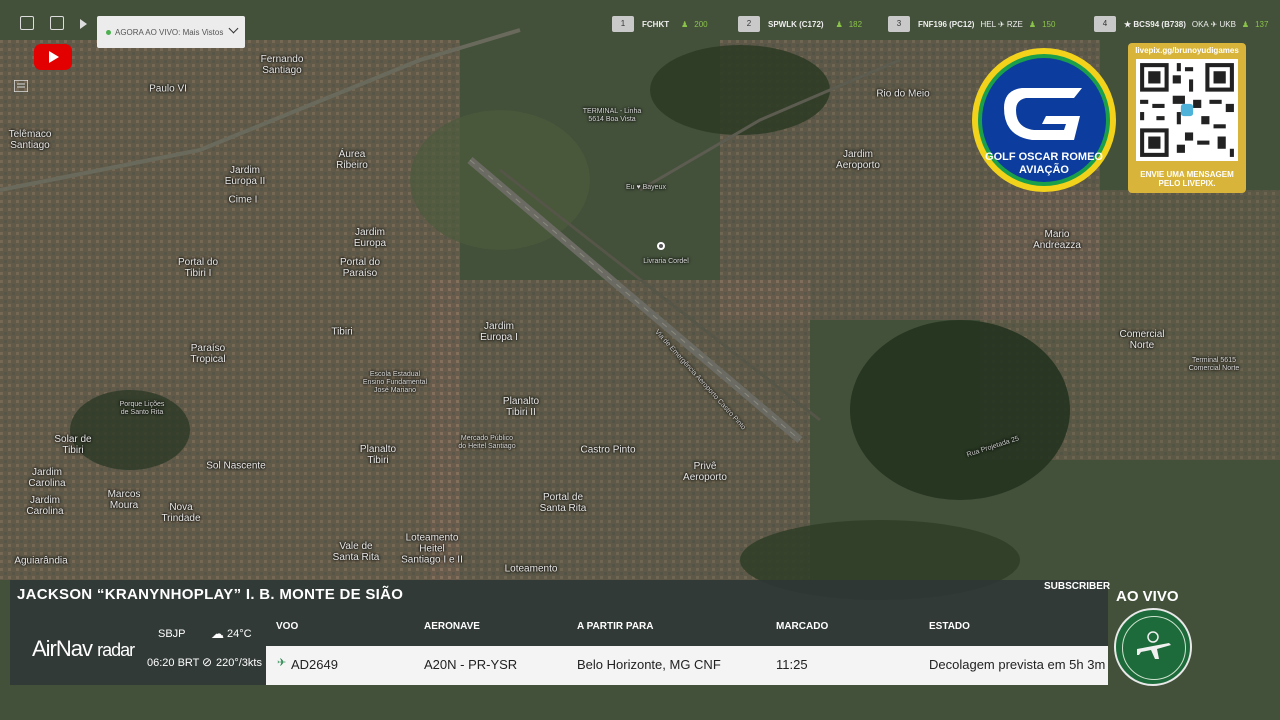 The image size is (1280, 720). What do you see at coordinates (1044, 170) in the screenshot?
I see `logo-line2: AVIAÇÃO` at bounding box center [1044, 170].